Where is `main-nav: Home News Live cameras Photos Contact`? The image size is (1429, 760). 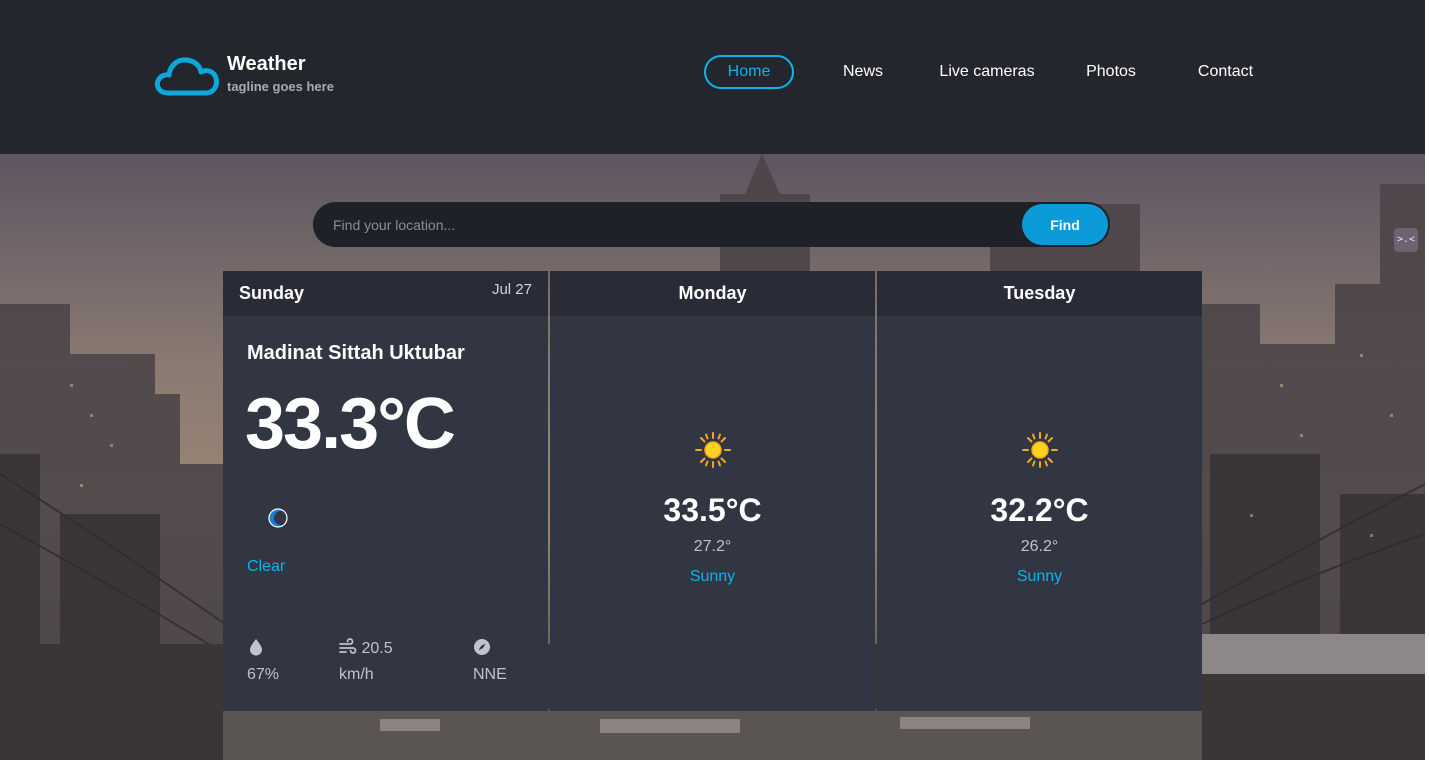
main-nav: Home News Live cameras Photos Contact is located at coordinates (712, 72).